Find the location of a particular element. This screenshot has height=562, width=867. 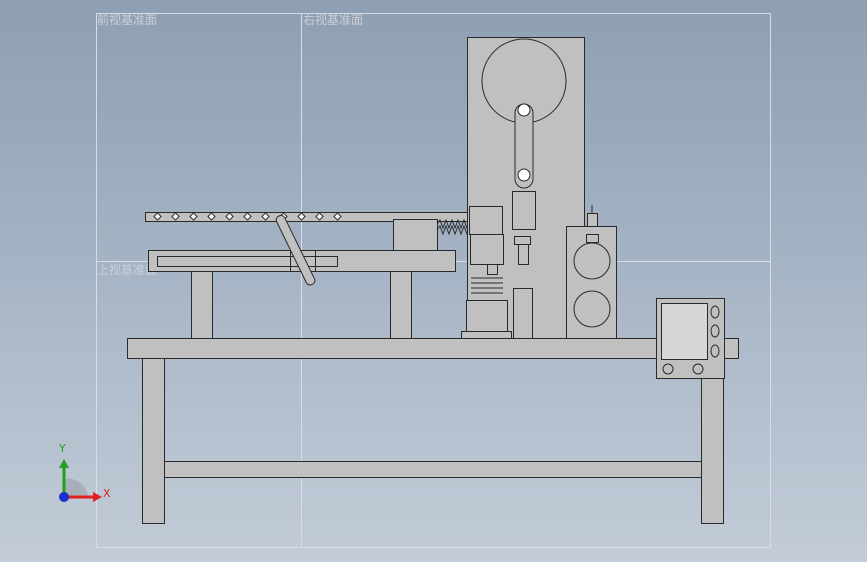

table-top is located at coordinates (433, 348).